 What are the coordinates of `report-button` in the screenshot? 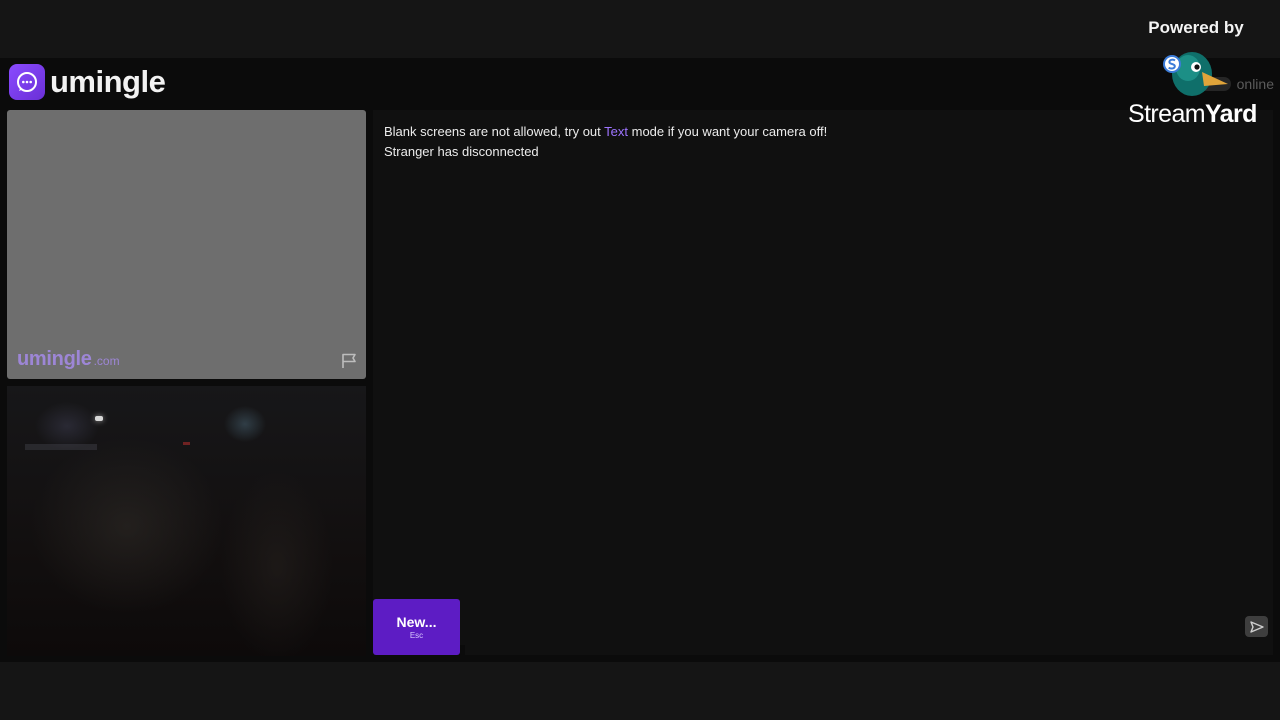 It's located at (349, 361).